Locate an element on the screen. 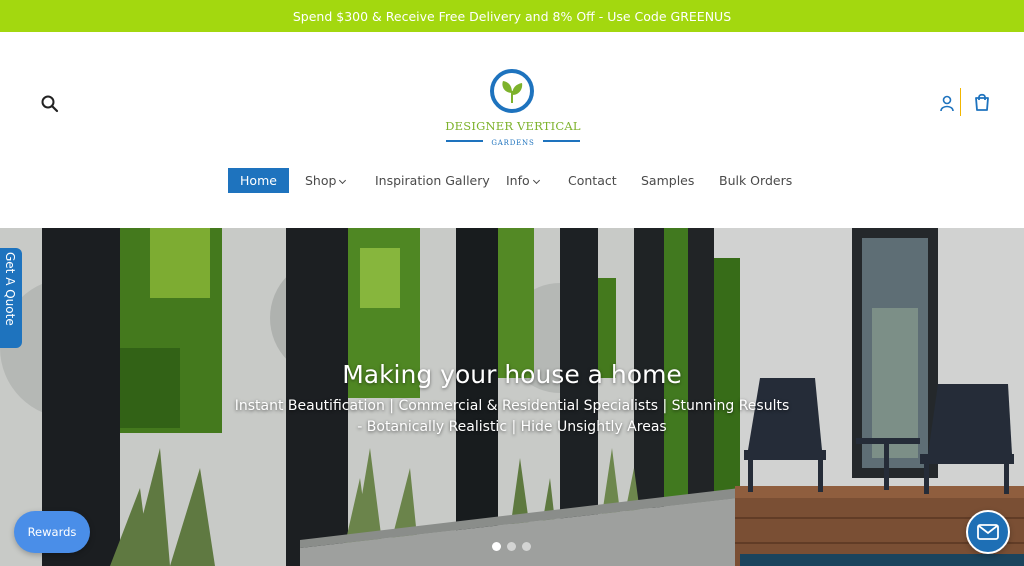 The width and height of the screenshot is (1024, 566). hero-title: Making your house a home is located at coordinates (512, 374).